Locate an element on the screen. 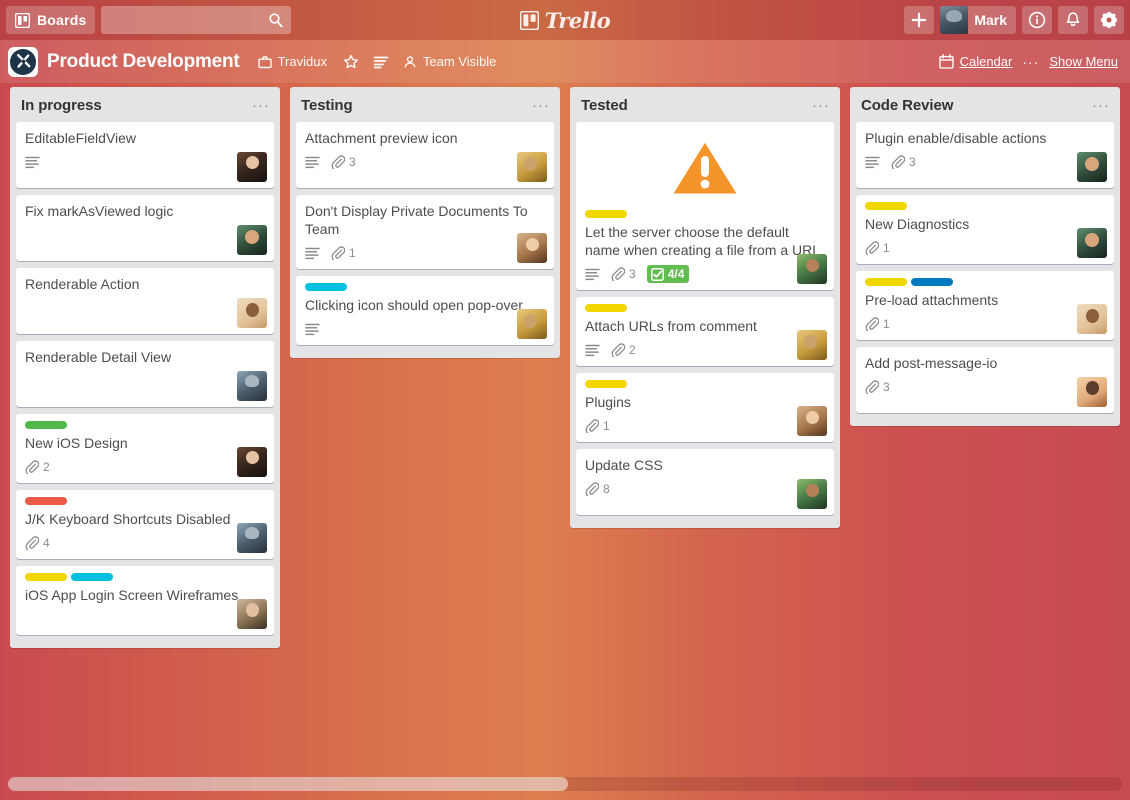 The height and width of the screenshot is (800, 1130). boards-button: Boards is located at coordinates (51, 20).